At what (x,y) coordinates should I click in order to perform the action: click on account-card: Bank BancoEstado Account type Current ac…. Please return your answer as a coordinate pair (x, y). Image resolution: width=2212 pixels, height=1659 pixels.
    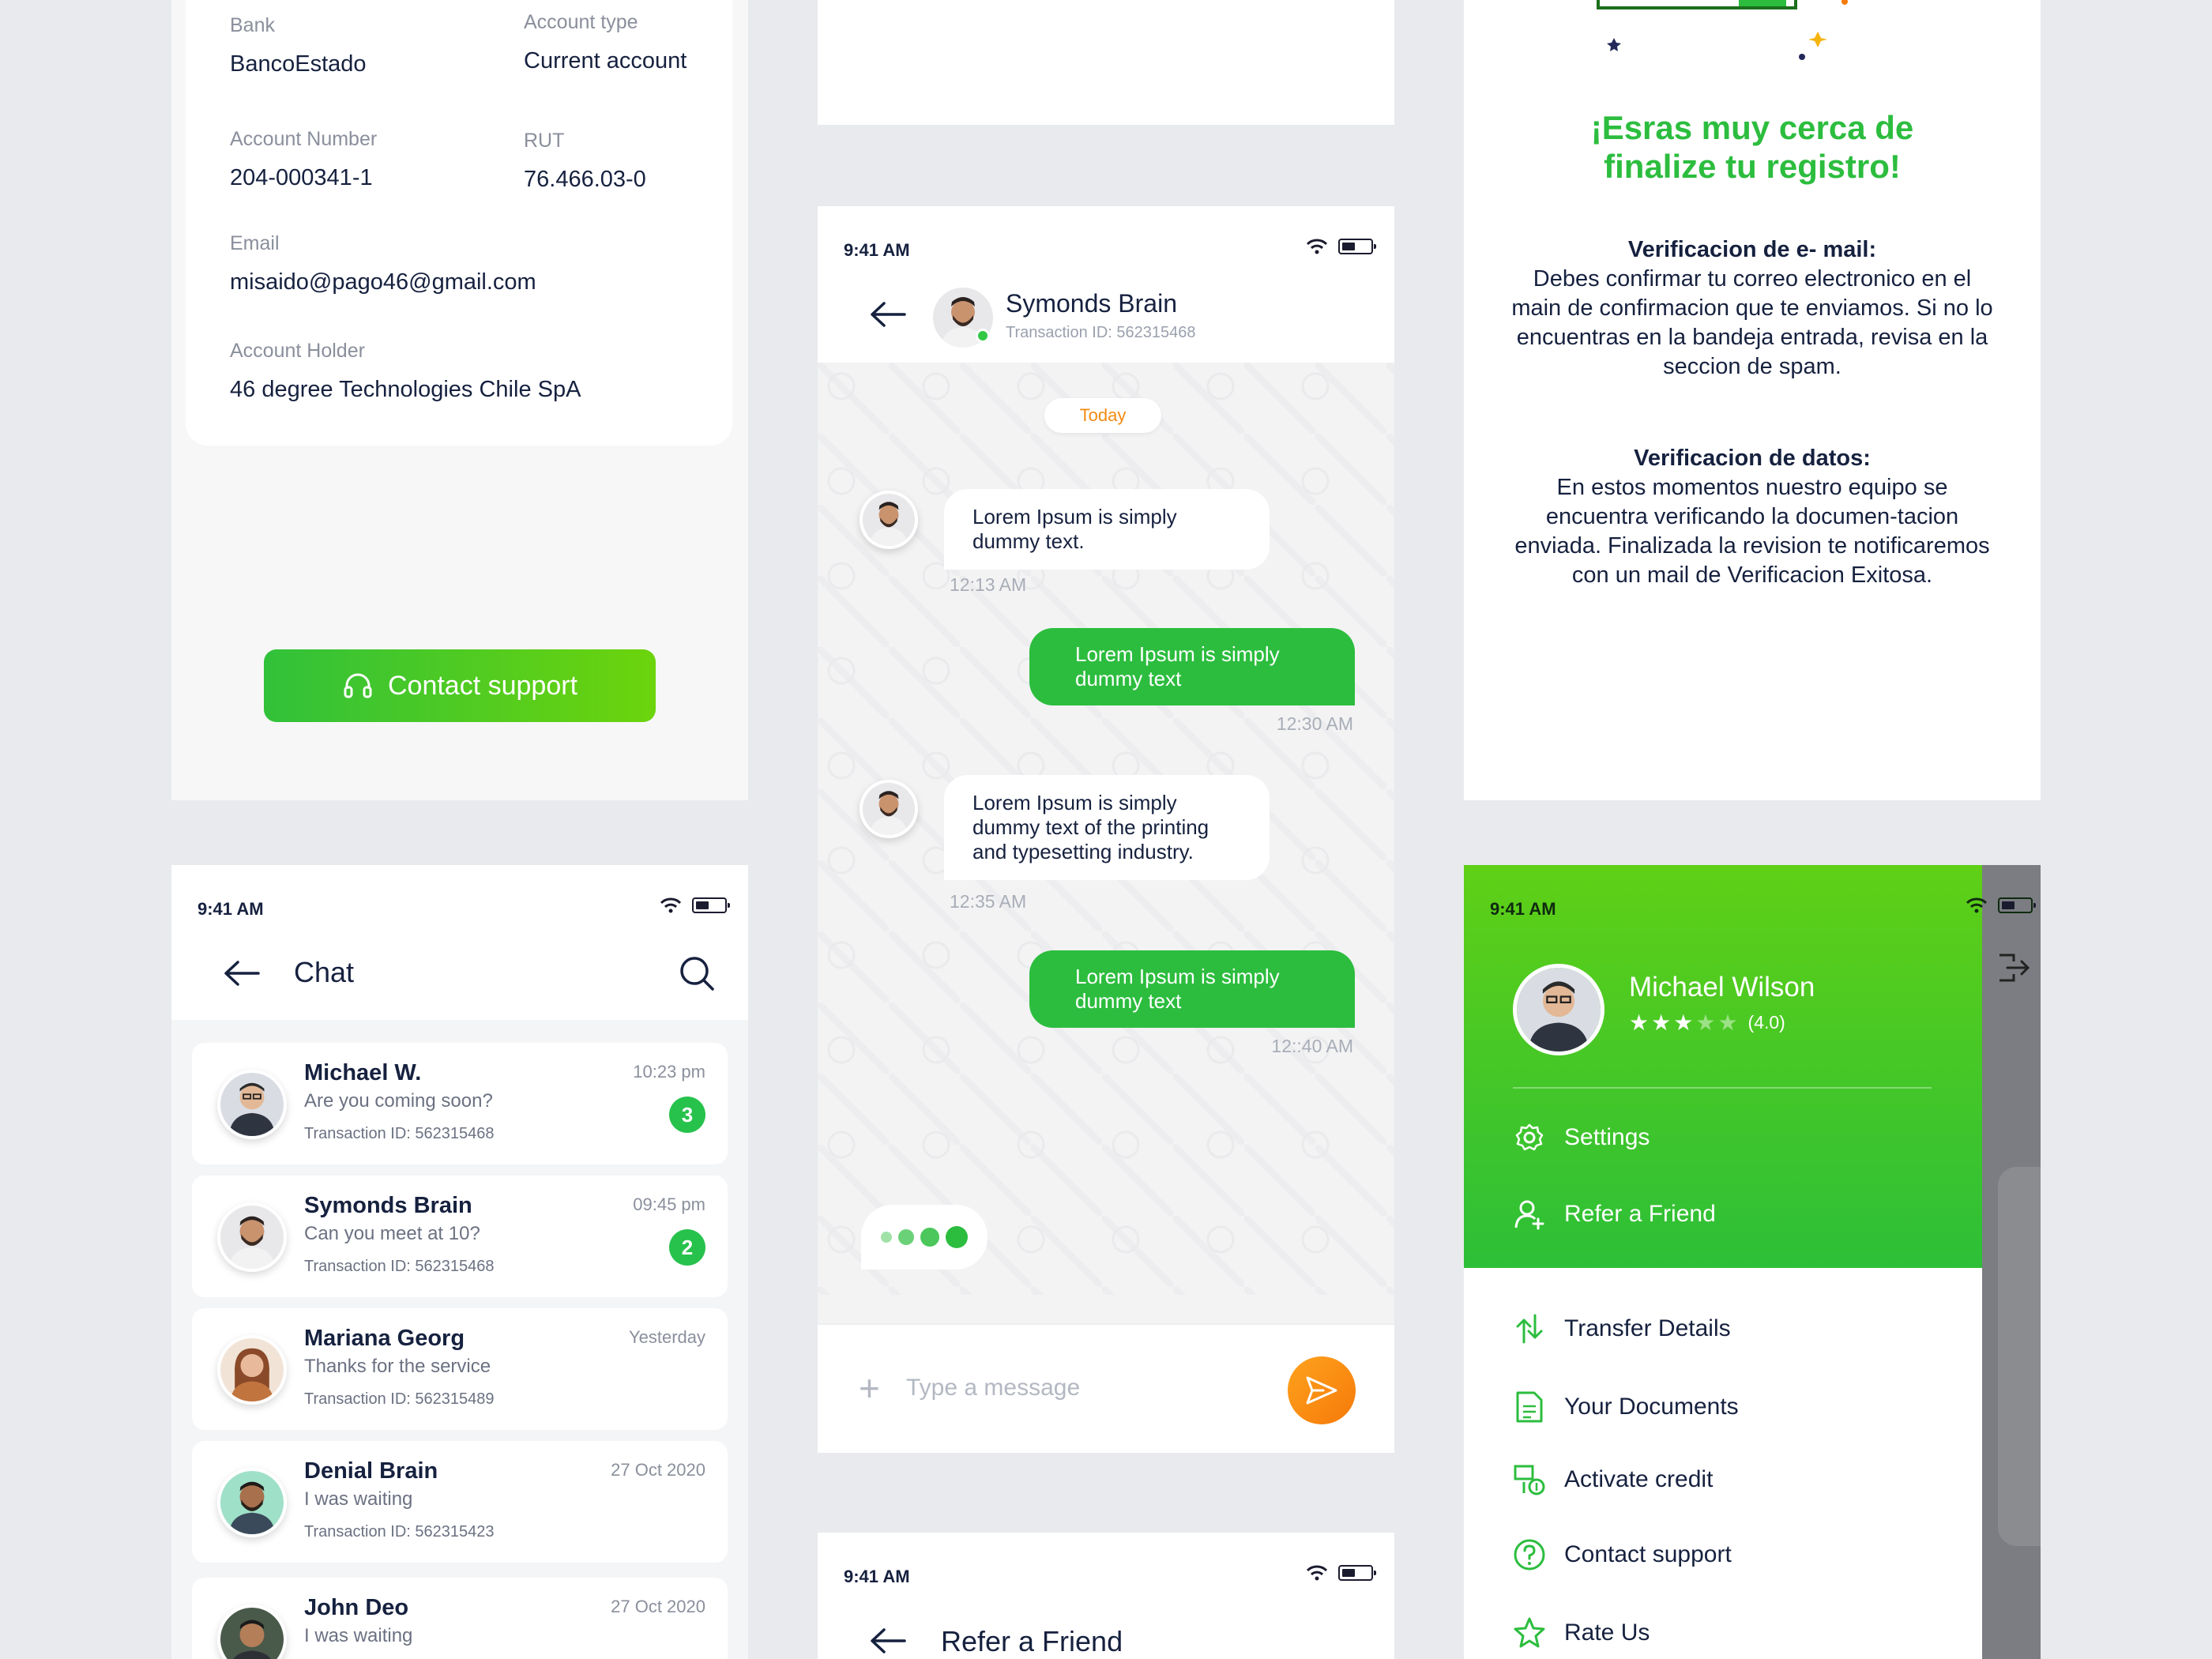
    Looking at the image, I should click on (459, 223).